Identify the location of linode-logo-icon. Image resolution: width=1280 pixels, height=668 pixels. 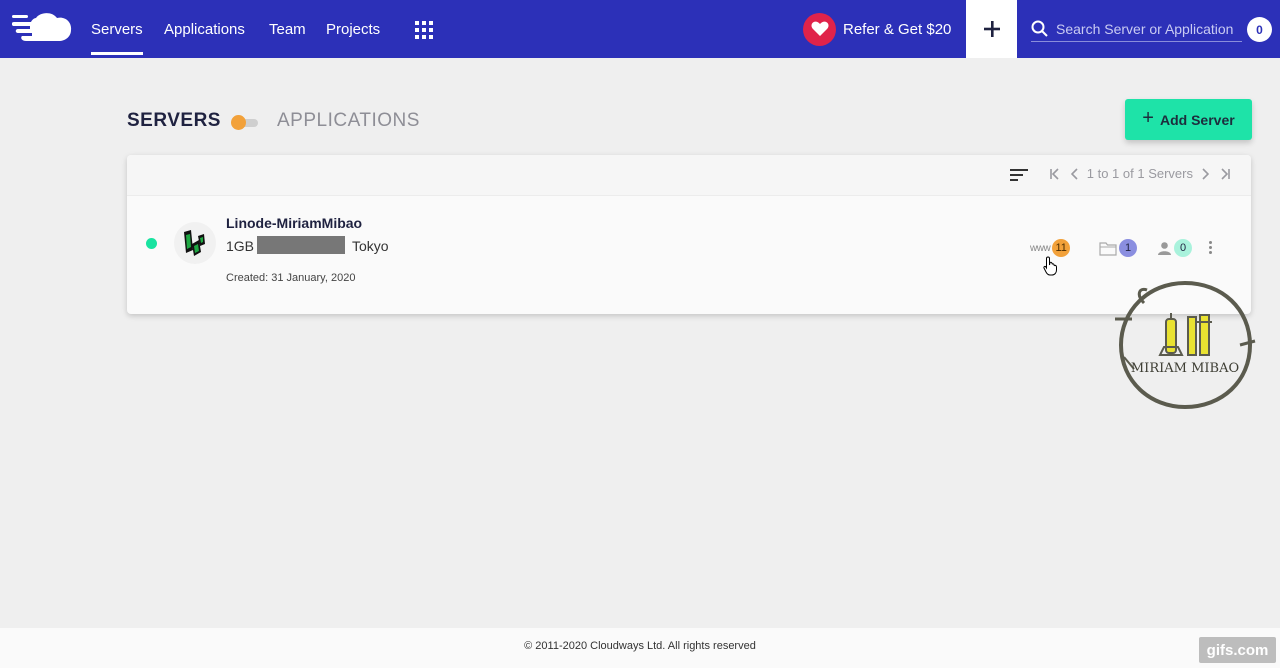
(195, 243).